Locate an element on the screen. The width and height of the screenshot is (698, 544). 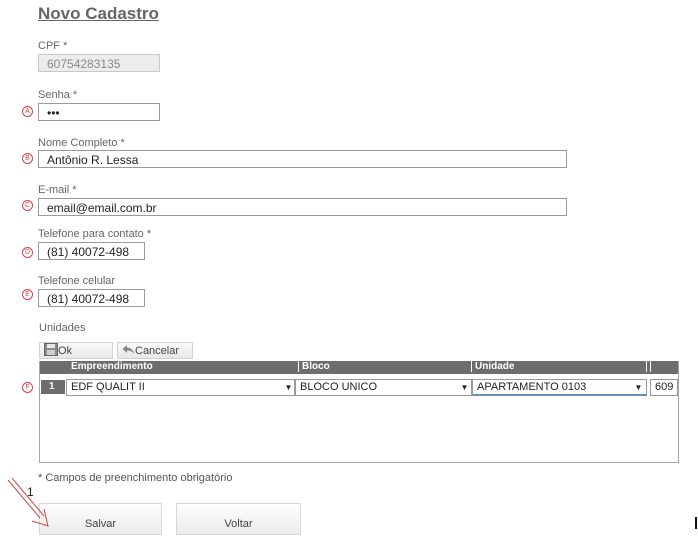
back-button: Voltar is located at coordinates (238, 519).